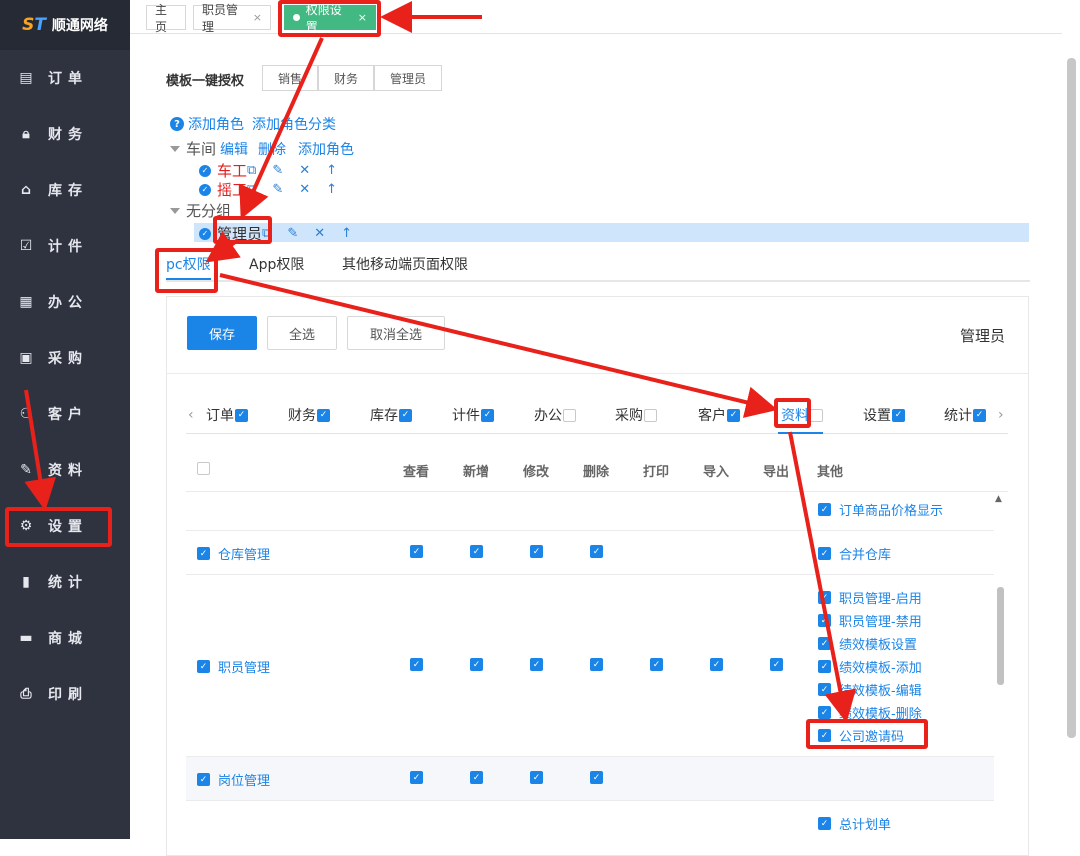  Describe the element at coordinates (234, 149) in the screenshot. I see `edit-group-link: 编辑` at that location.